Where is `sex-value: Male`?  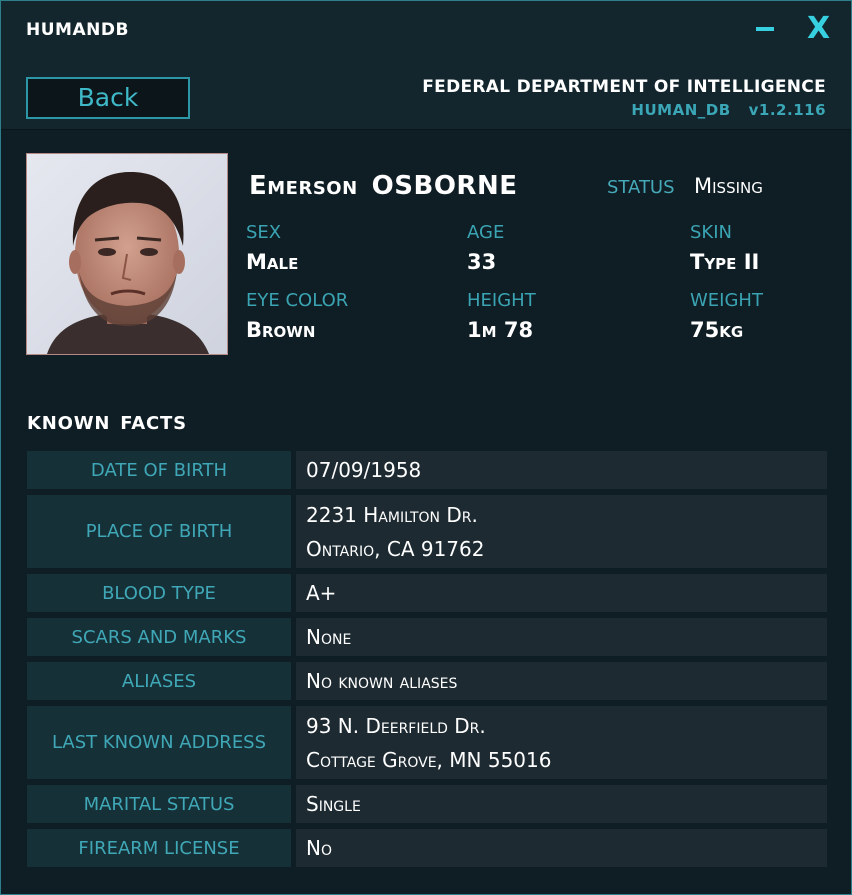 sex-value: Male is located at coordinates (272, 262).